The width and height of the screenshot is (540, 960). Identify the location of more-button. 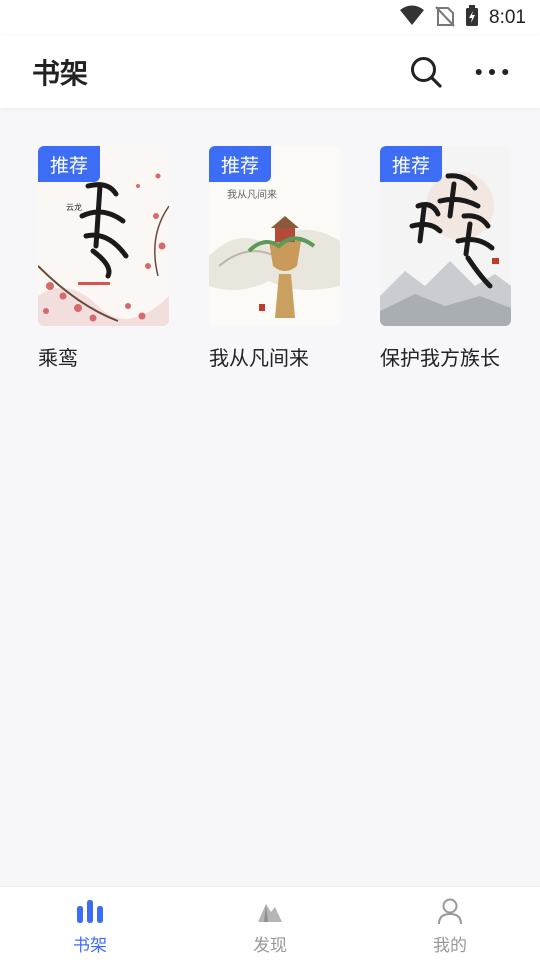
(492, 72).